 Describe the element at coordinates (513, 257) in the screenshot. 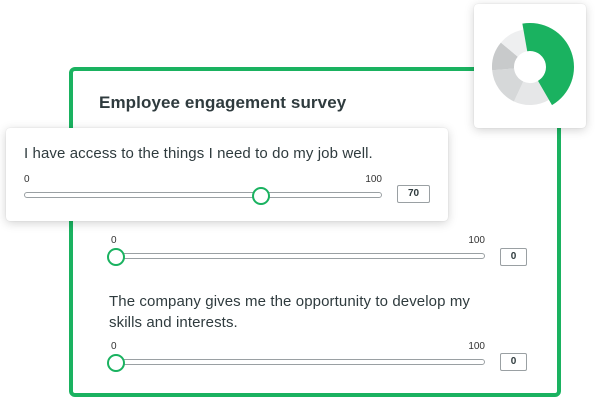

I see `value-box-question-2: 0` at that location.